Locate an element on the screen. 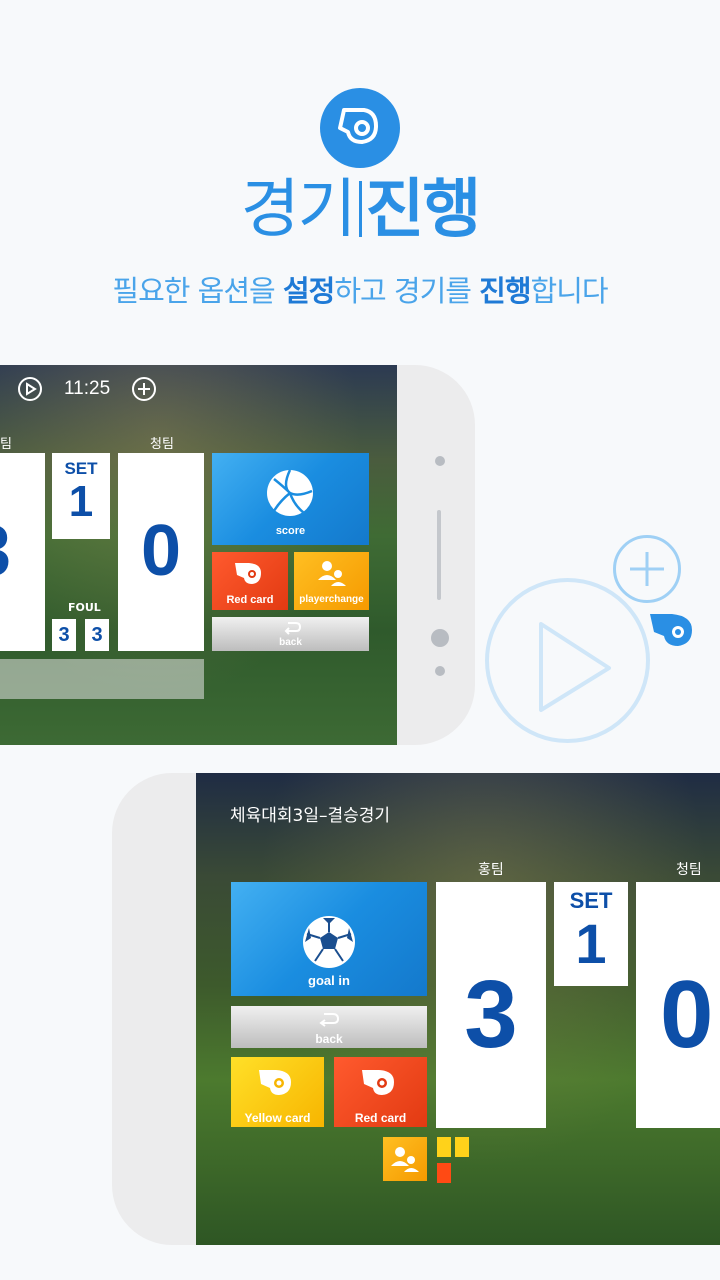  phone-camera is located at coordinates (440, 638).